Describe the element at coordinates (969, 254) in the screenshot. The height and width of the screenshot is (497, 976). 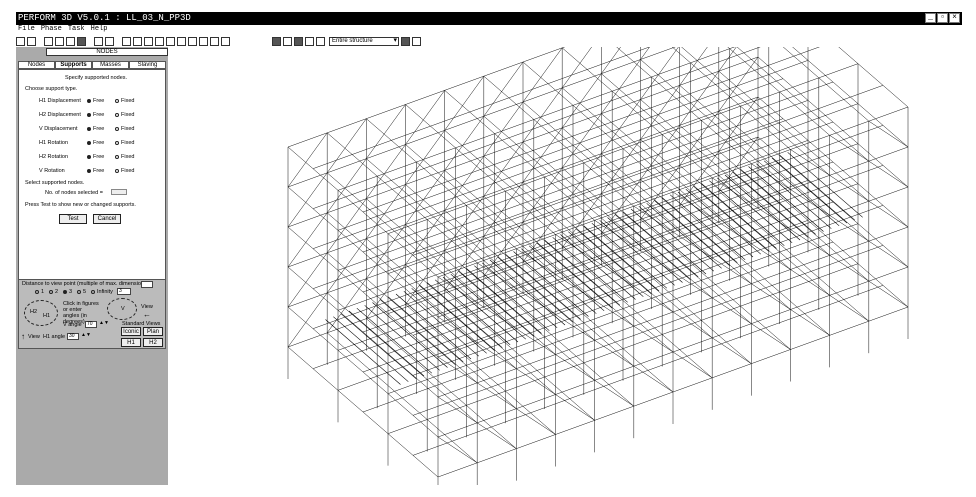
I see `window-right-edge` at that location.